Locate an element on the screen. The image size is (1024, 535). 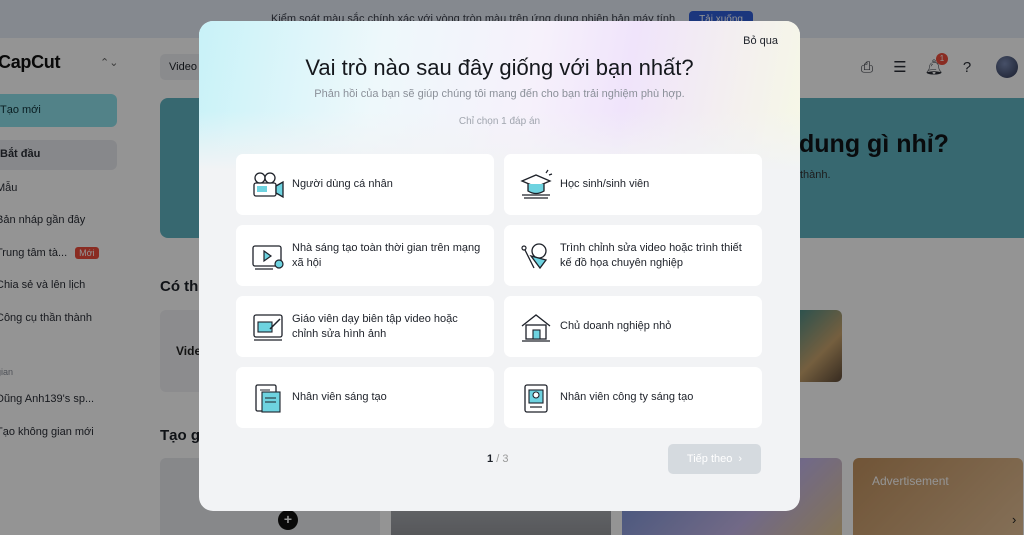
video-player-icon is located at coordinates (268, 257).